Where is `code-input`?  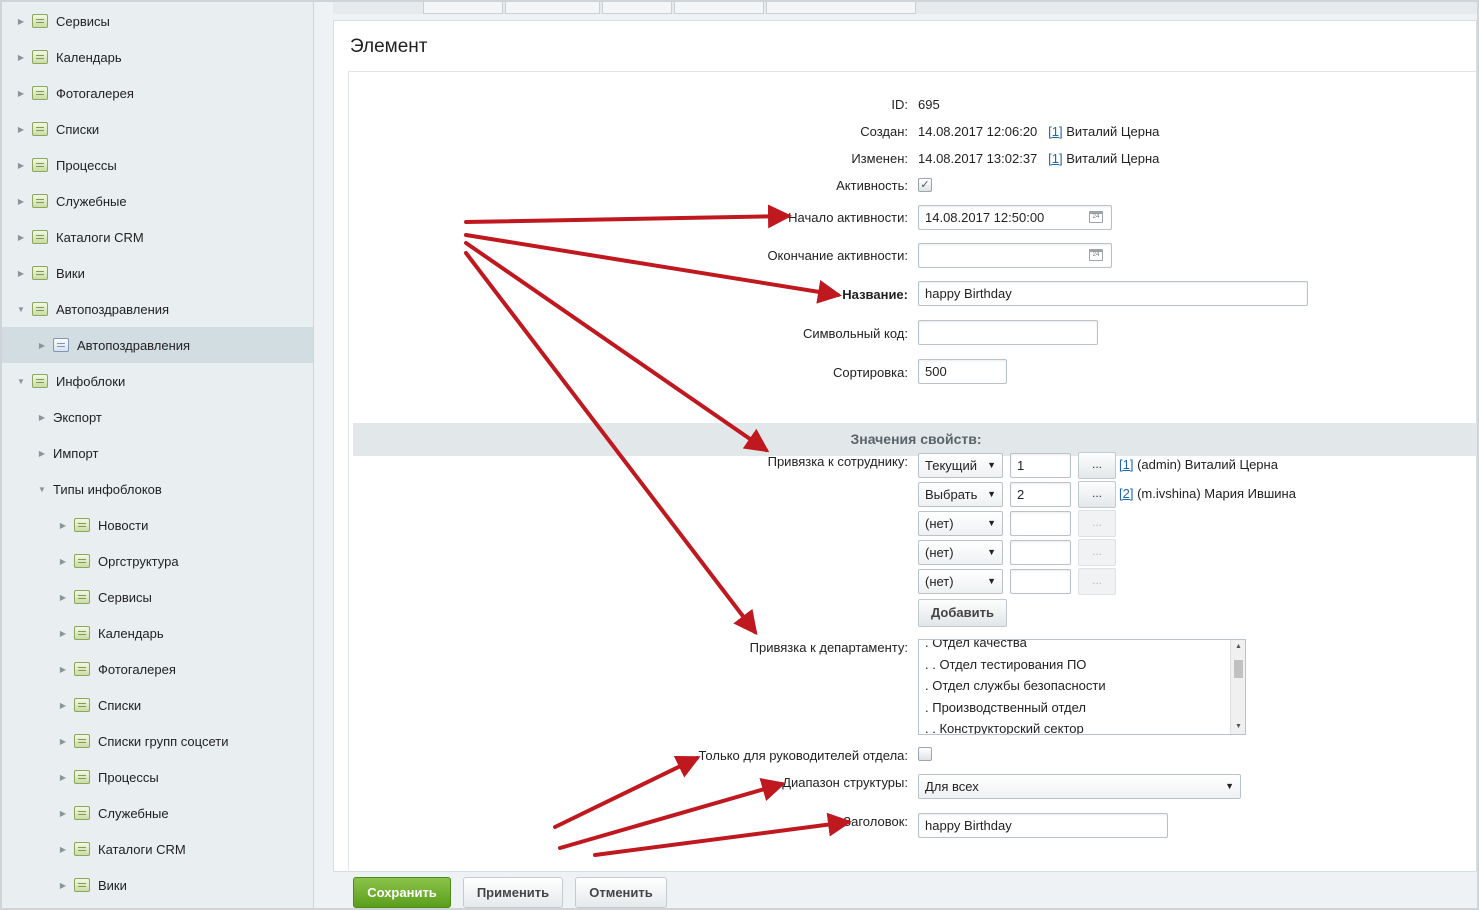
code-input is located at coordinates (1008, 332).